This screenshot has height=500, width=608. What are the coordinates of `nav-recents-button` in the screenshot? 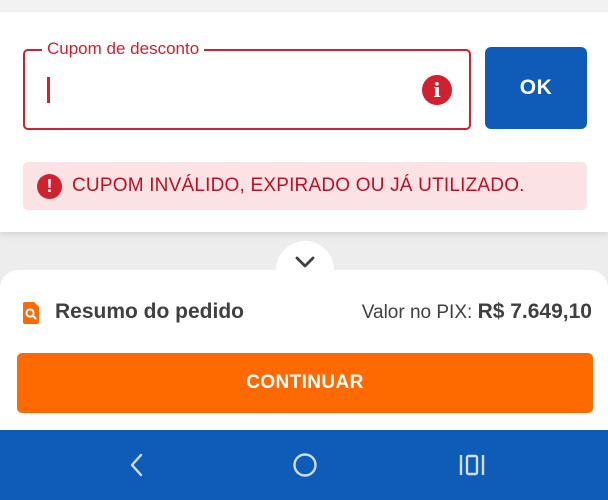 It's located at (472, 465).